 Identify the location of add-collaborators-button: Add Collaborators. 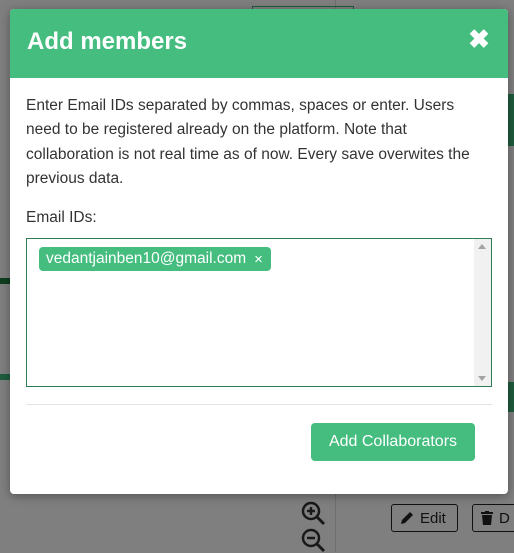
(393, 442).